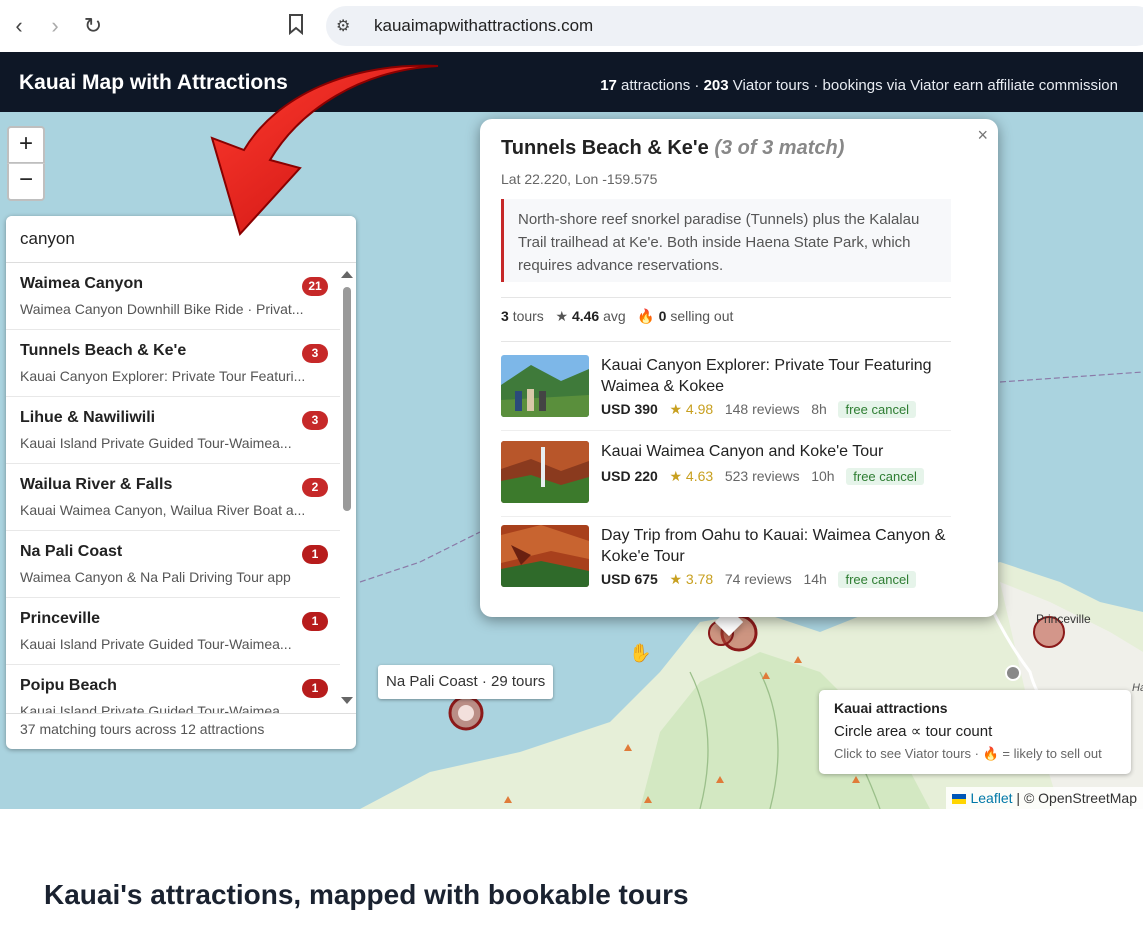 This screenshot has width=1143, height=933. I want to click on result-name: Tunnels Beach & Ke'e, so click(103, 350).